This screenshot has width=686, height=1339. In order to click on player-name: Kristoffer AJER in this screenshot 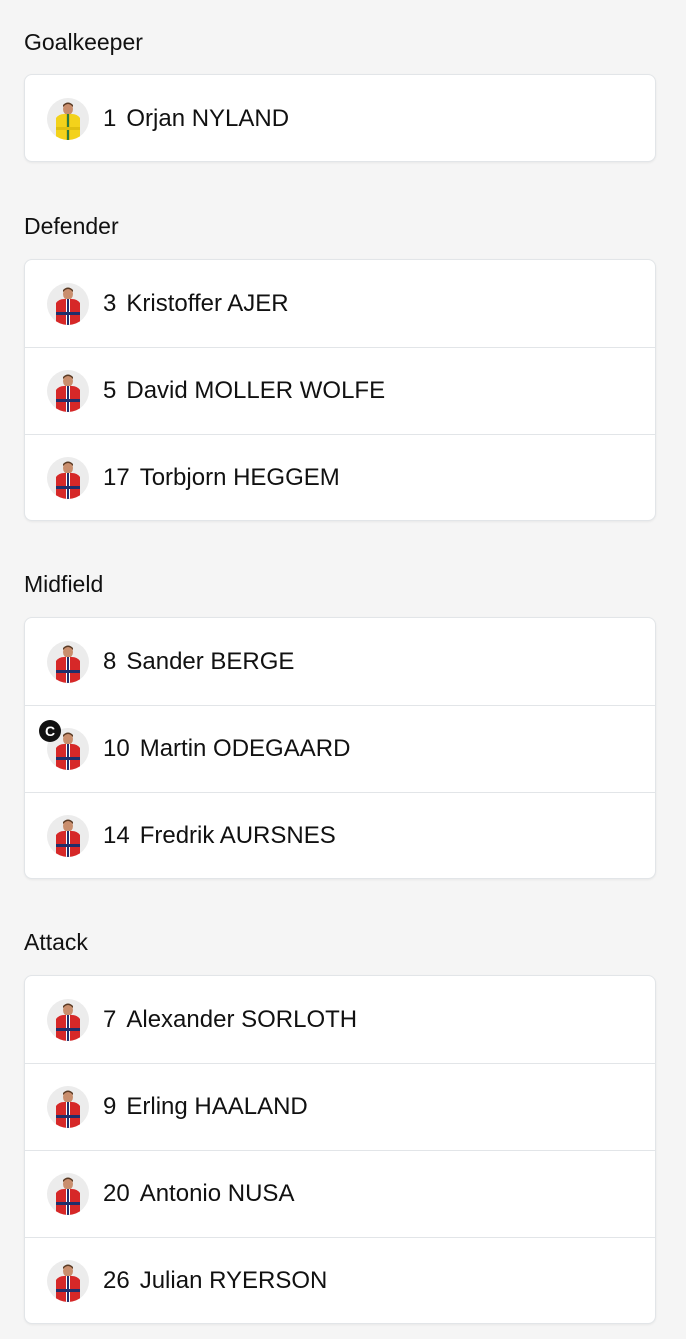, I will do `click(207, 303)`.